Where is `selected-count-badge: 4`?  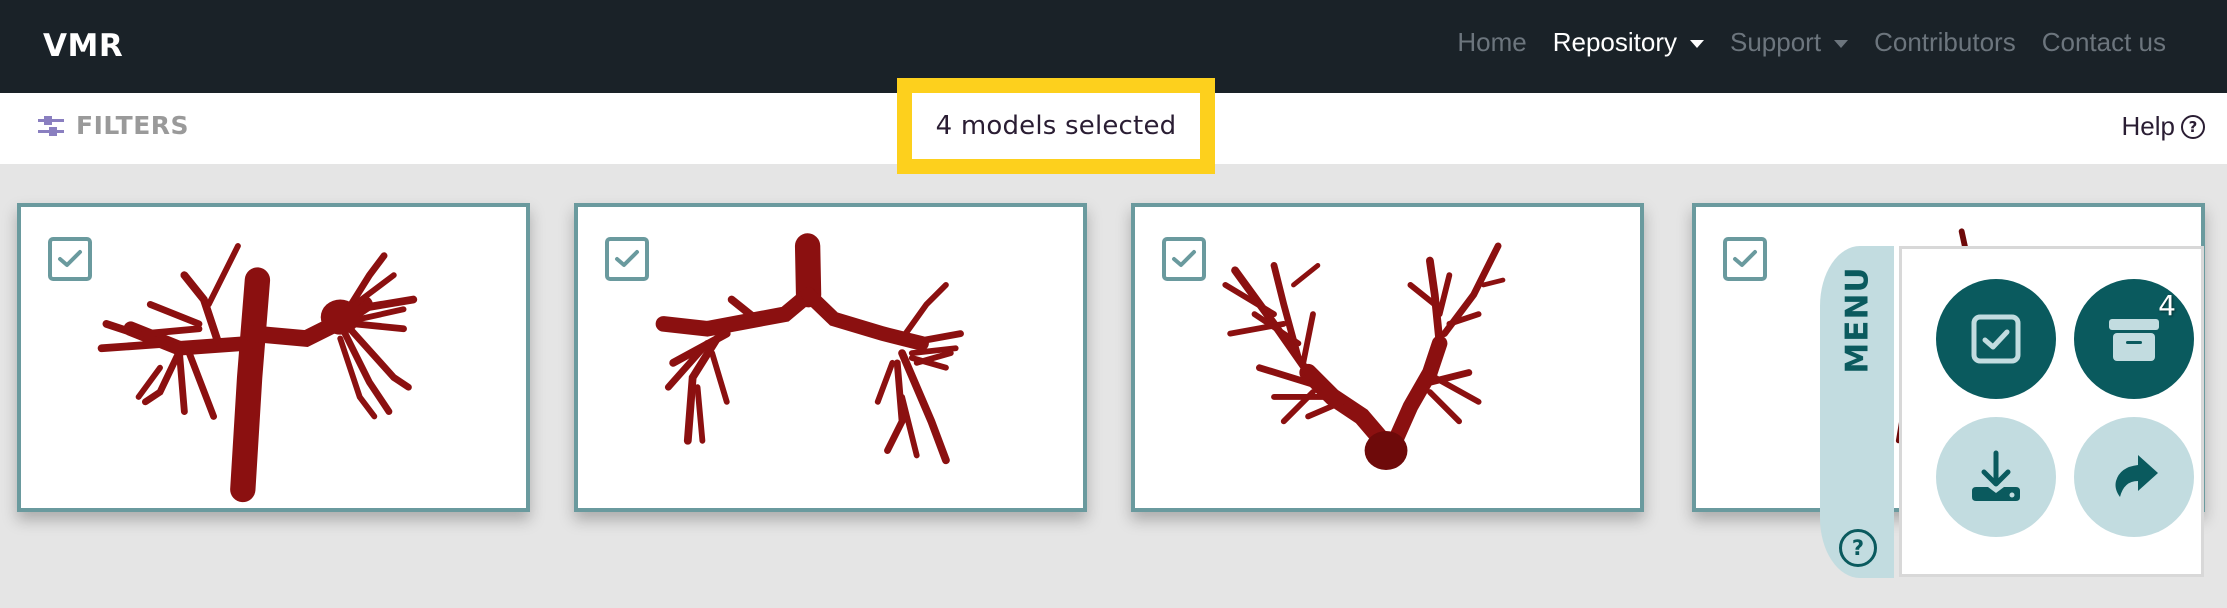
selected-count-badge: 4 is located at coordinates (2167, 305).